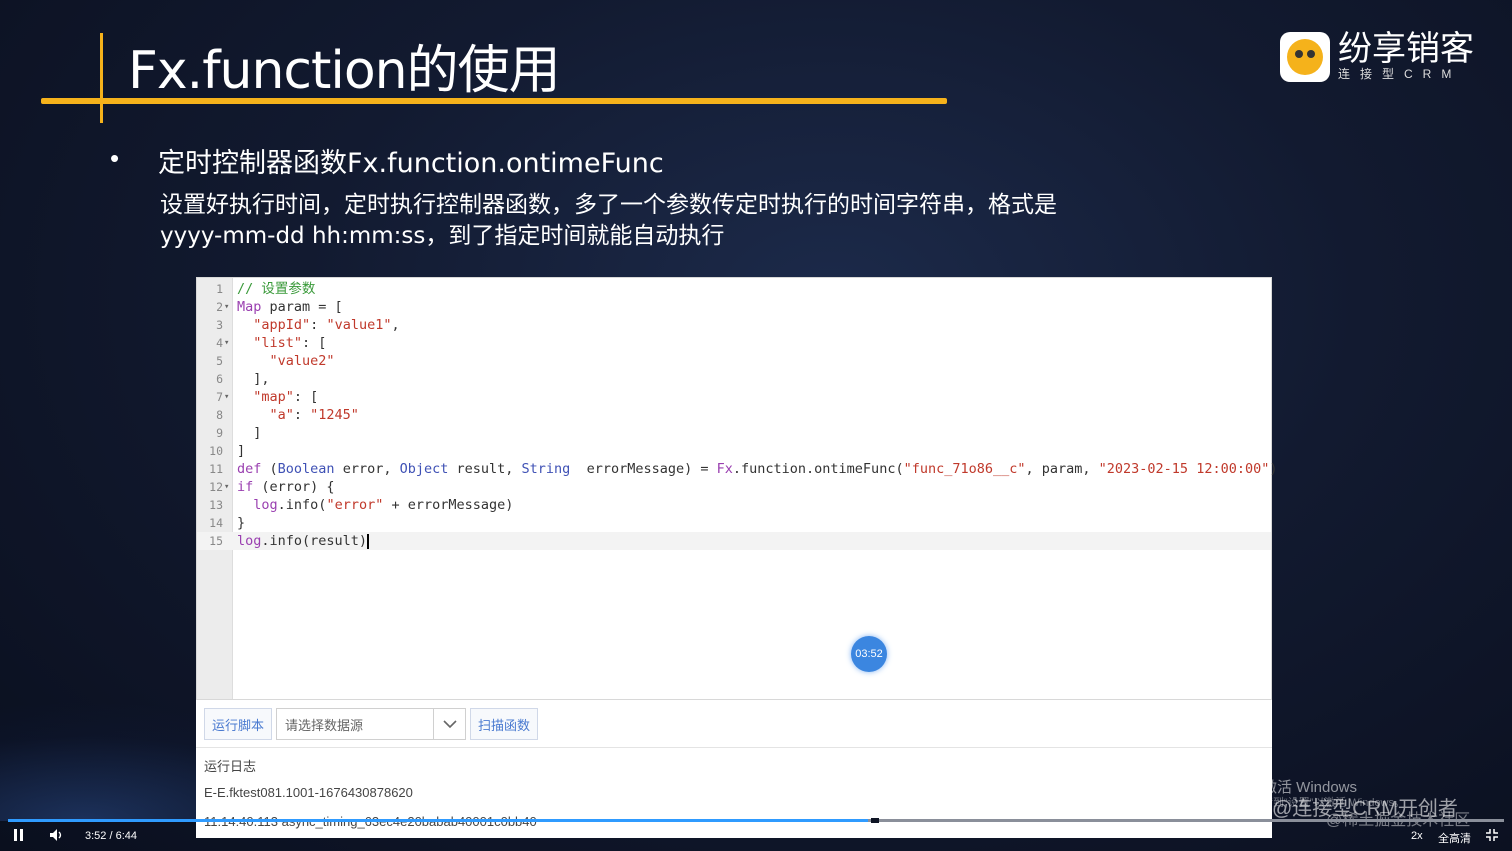  What do you see at coordinates (216, 451) in the screenshot?
I see `line-number: 10` at bounding box center [216, 451].